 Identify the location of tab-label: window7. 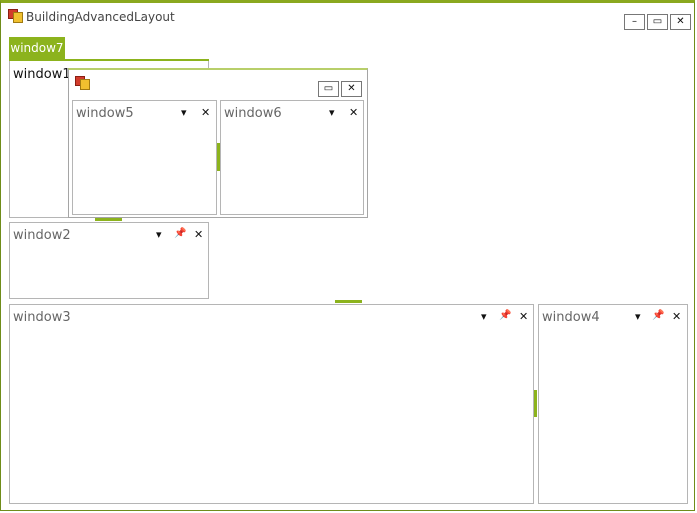
(37, 48).